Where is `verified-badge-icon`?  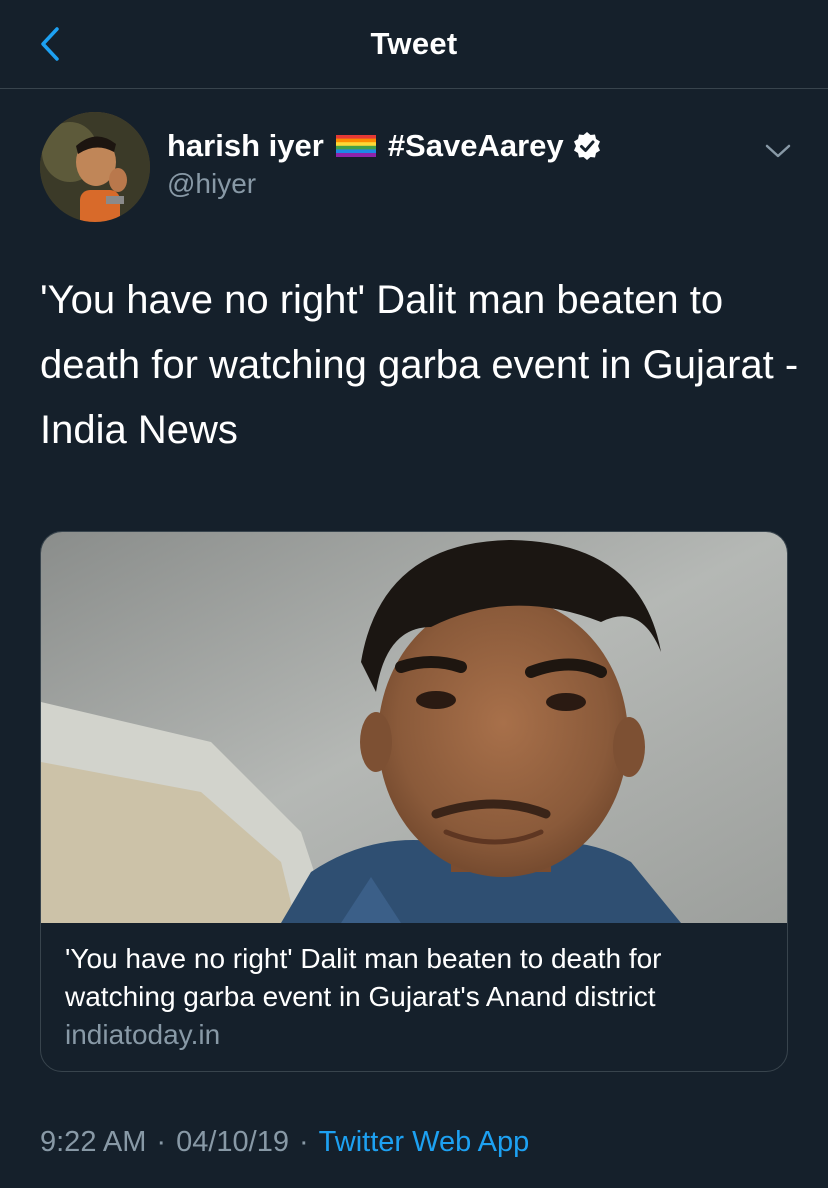 verified-badge-icon is located at coordinates (587, 146).